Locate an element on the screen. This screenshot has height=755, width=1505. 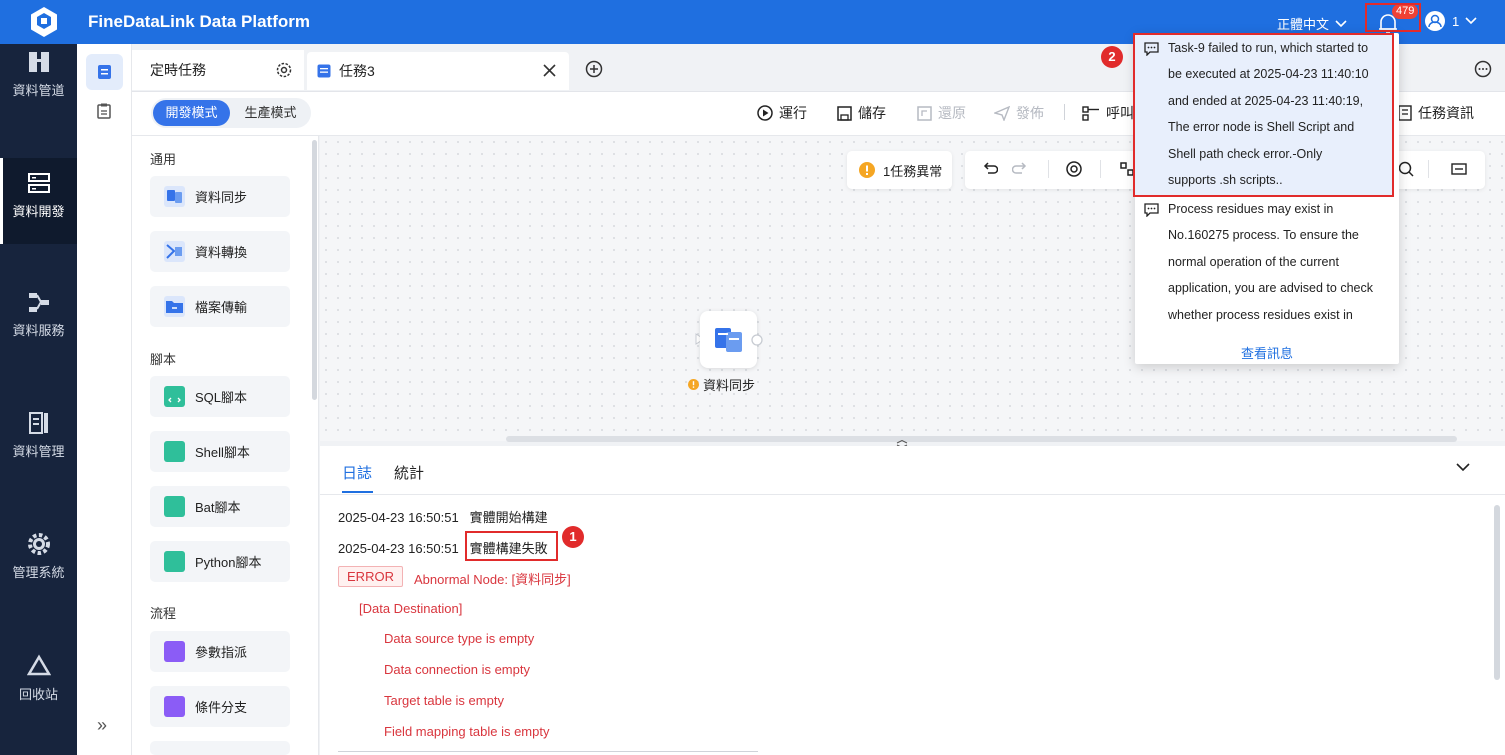
grid-icon is located at coordinates (1127, 169).